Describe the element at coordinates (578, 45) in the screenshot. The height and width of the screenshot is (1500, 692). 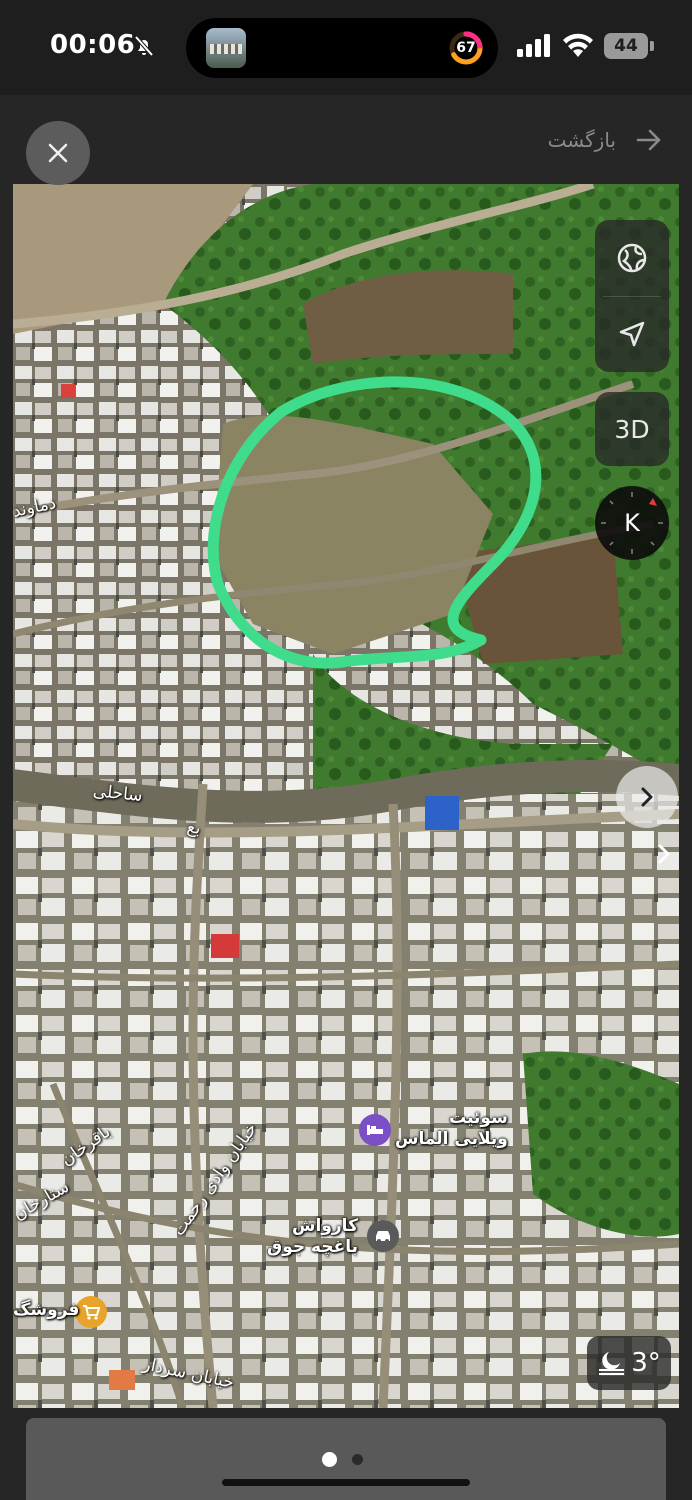
I see `wifi-icon` at that location.